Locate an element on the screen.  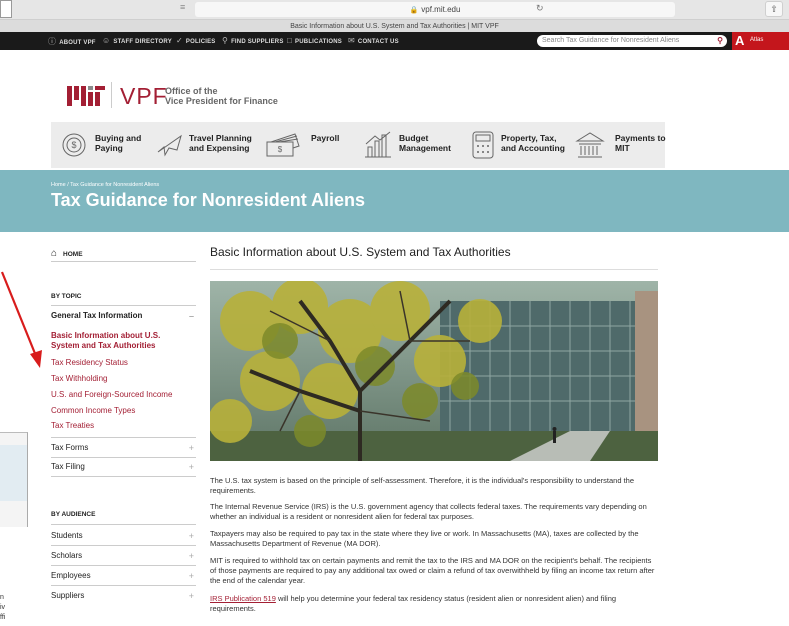
annotation-arrow-icon is located at coordinates (21, 319).